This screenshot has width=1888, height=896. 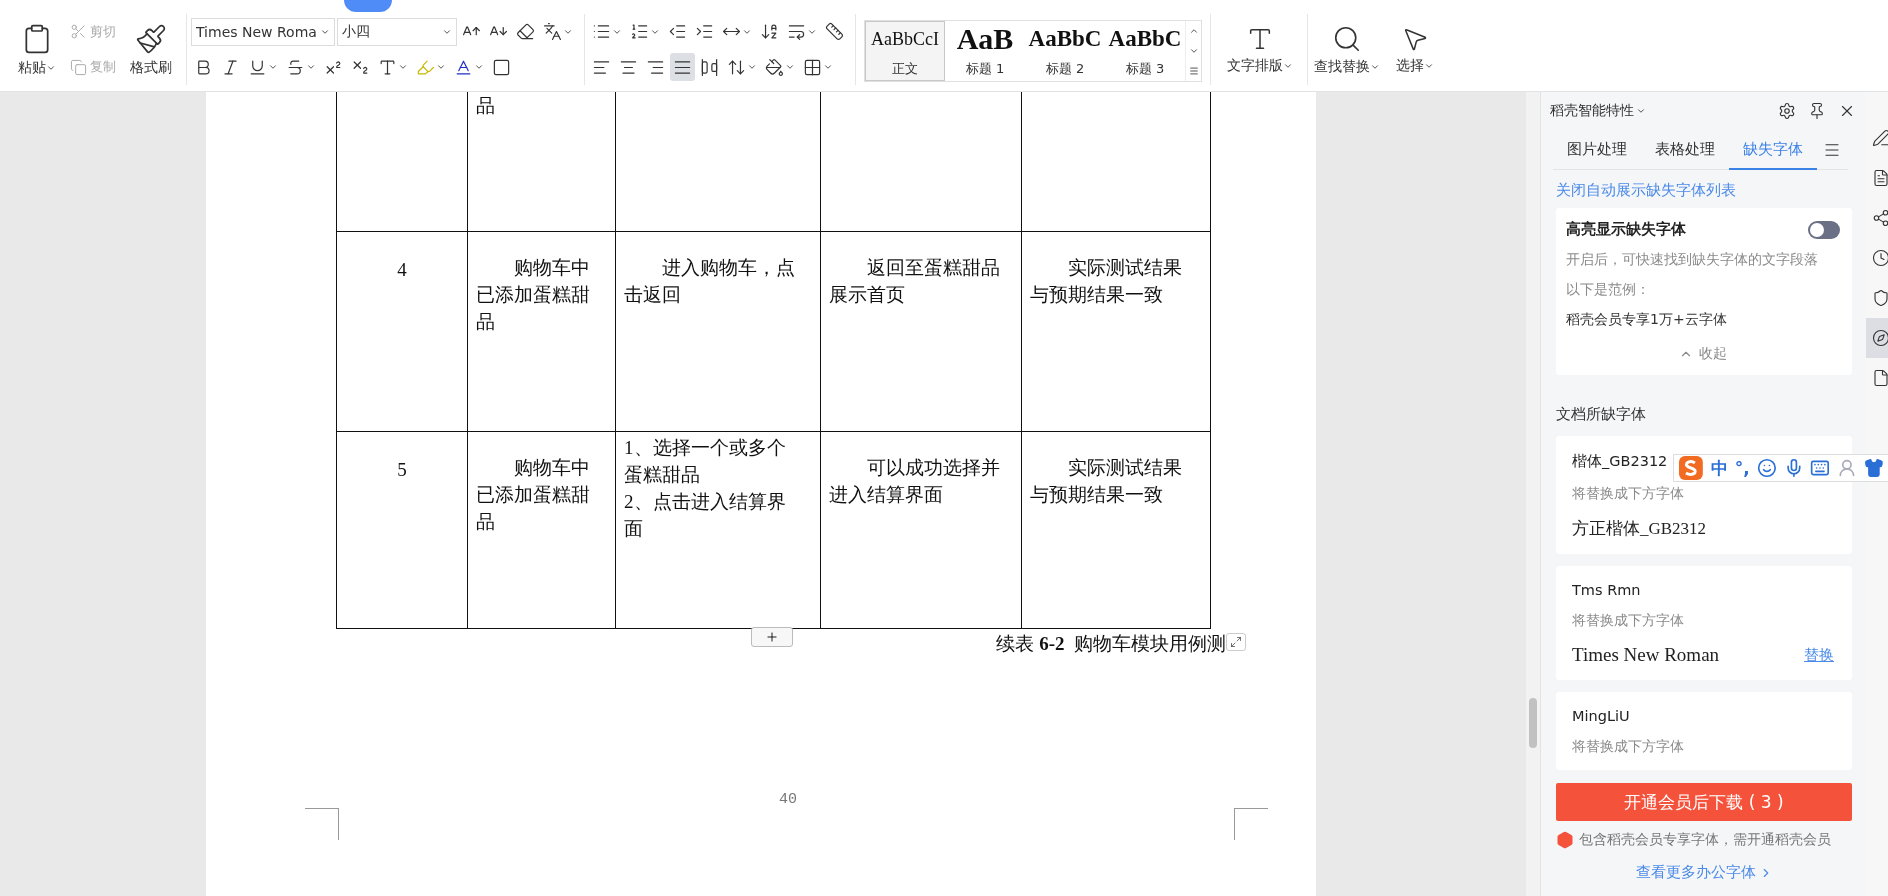 What do you see at coordinates (1692, 260) in the screenshot?
I see `card-description: 开启后，可快速找到缺失字体的文字段落` at bounding box center [1692, 260].